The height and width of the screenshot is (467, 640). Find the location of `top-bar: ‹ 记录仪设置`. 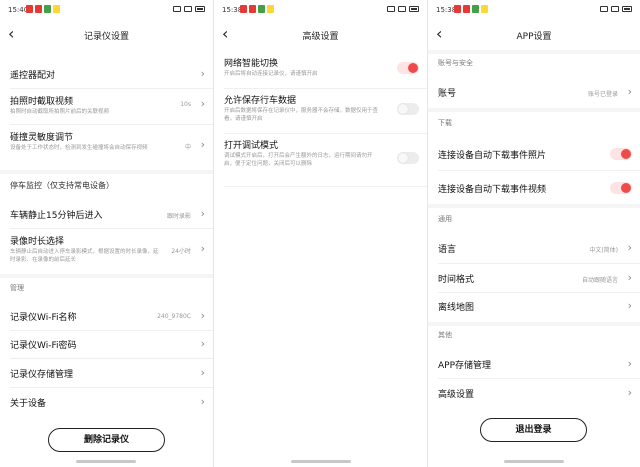

top-bar: ‹ 记录仪设置 is located at coordinates (106, 36).